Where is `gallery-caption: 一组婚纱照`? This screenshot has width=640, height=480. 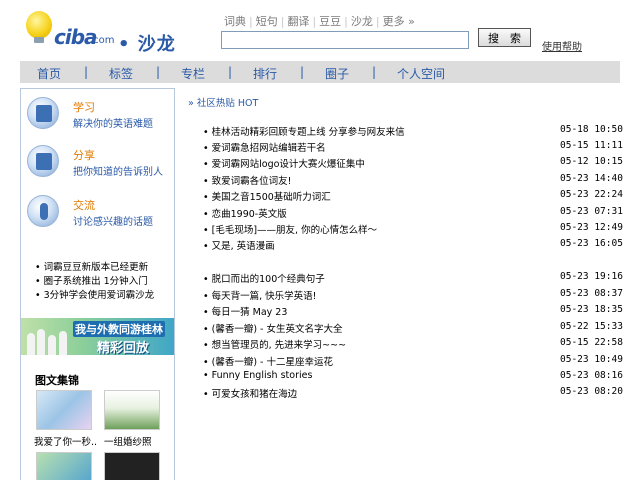 gallery-caption: 一组婚纱照 is located at coordinates (128, 441).